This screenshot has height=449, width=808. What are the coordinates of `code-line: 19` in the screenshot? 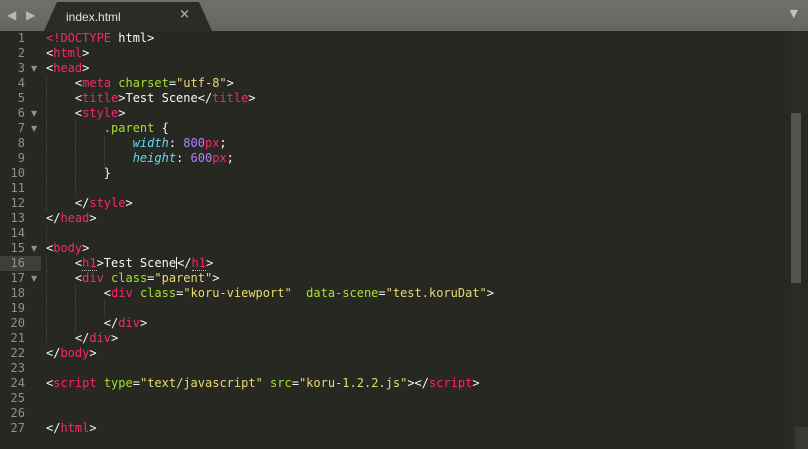 It's located at (404, 308).